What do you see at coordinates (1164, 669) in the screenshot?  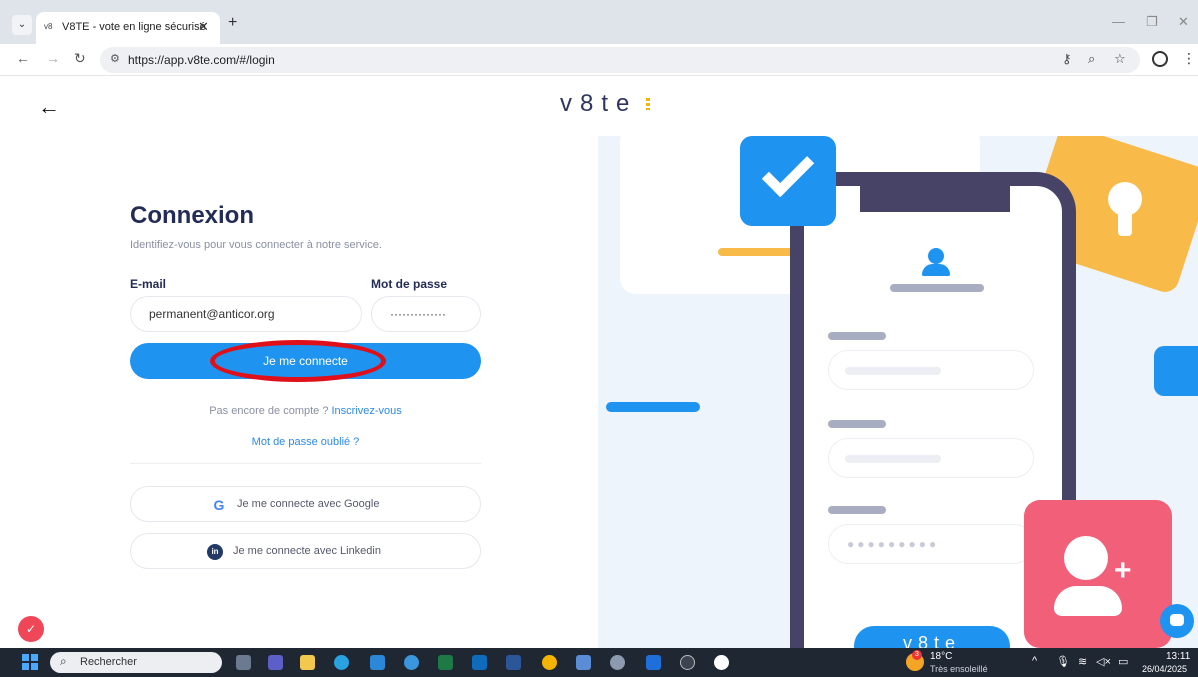 I see `clock-date: 26/04/2025` at bounding box center [1164, 669].